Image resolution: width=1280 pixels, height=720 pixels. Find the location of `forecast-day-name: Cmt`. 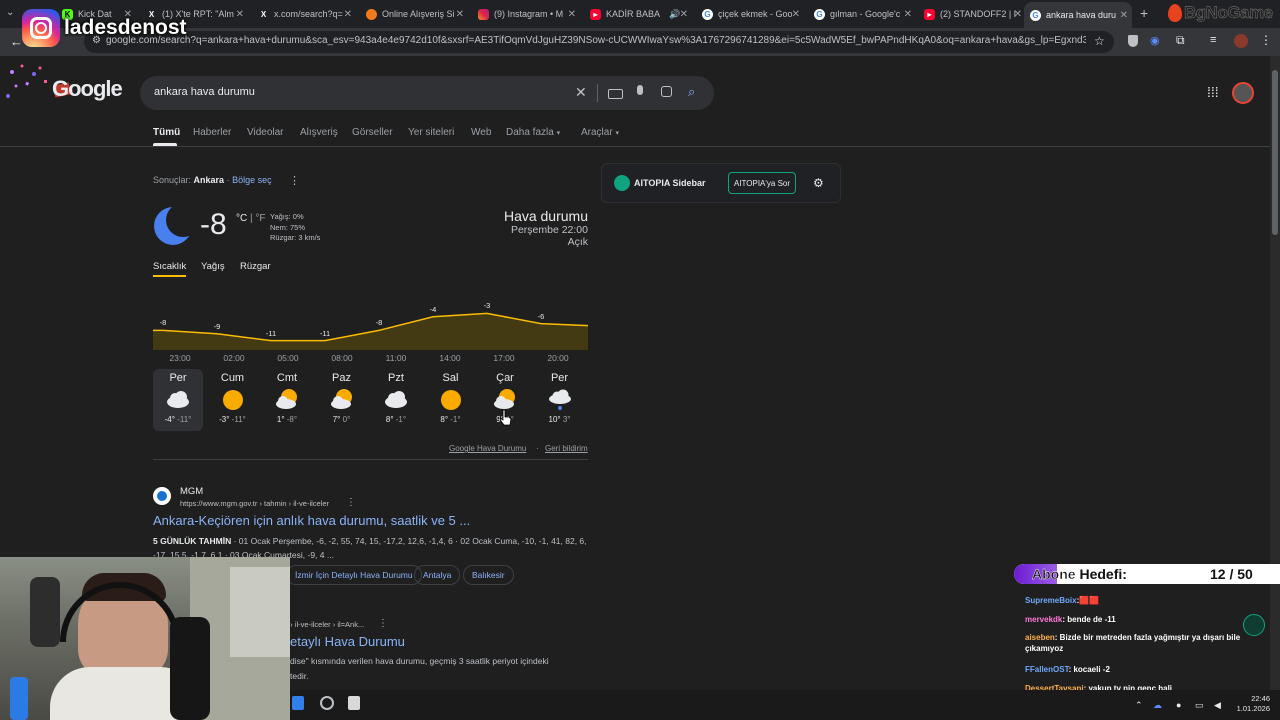

forecast-day-name: Cmt is located at coordinates (287, 378).